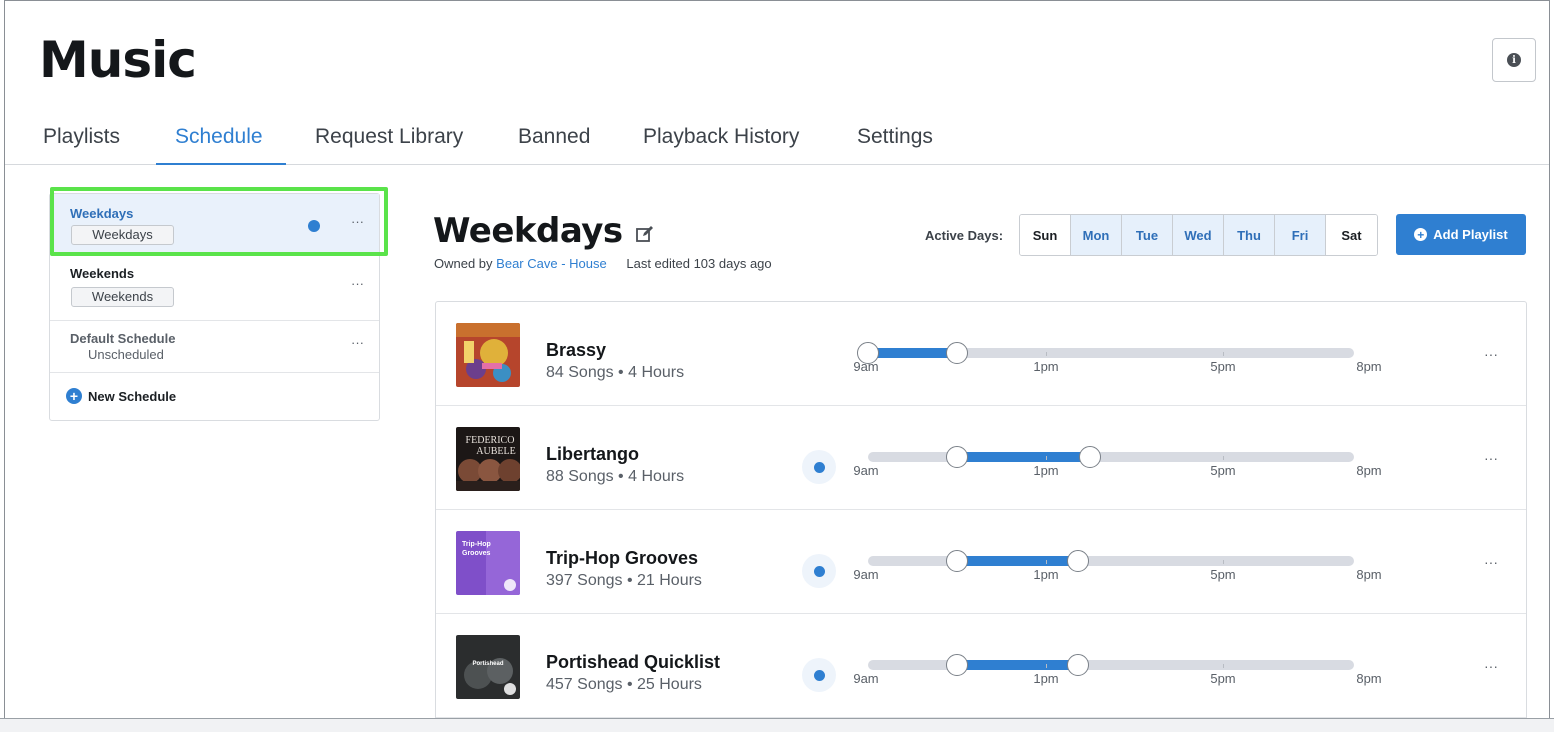  I want to click on day-toggle-tue: Tue, so click(1147, 235).